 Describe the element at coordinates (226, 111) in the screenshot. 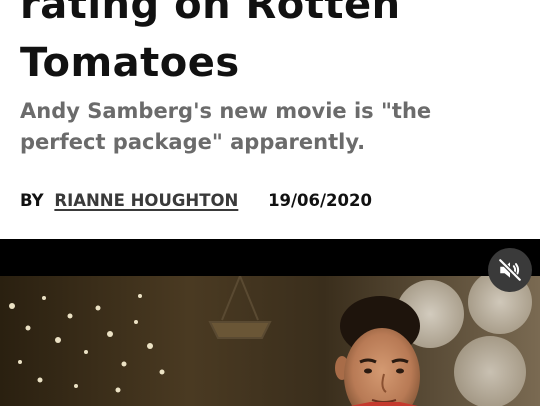

I see `subheading-line-1: Andy Samberg's new movie is "the` at that location.